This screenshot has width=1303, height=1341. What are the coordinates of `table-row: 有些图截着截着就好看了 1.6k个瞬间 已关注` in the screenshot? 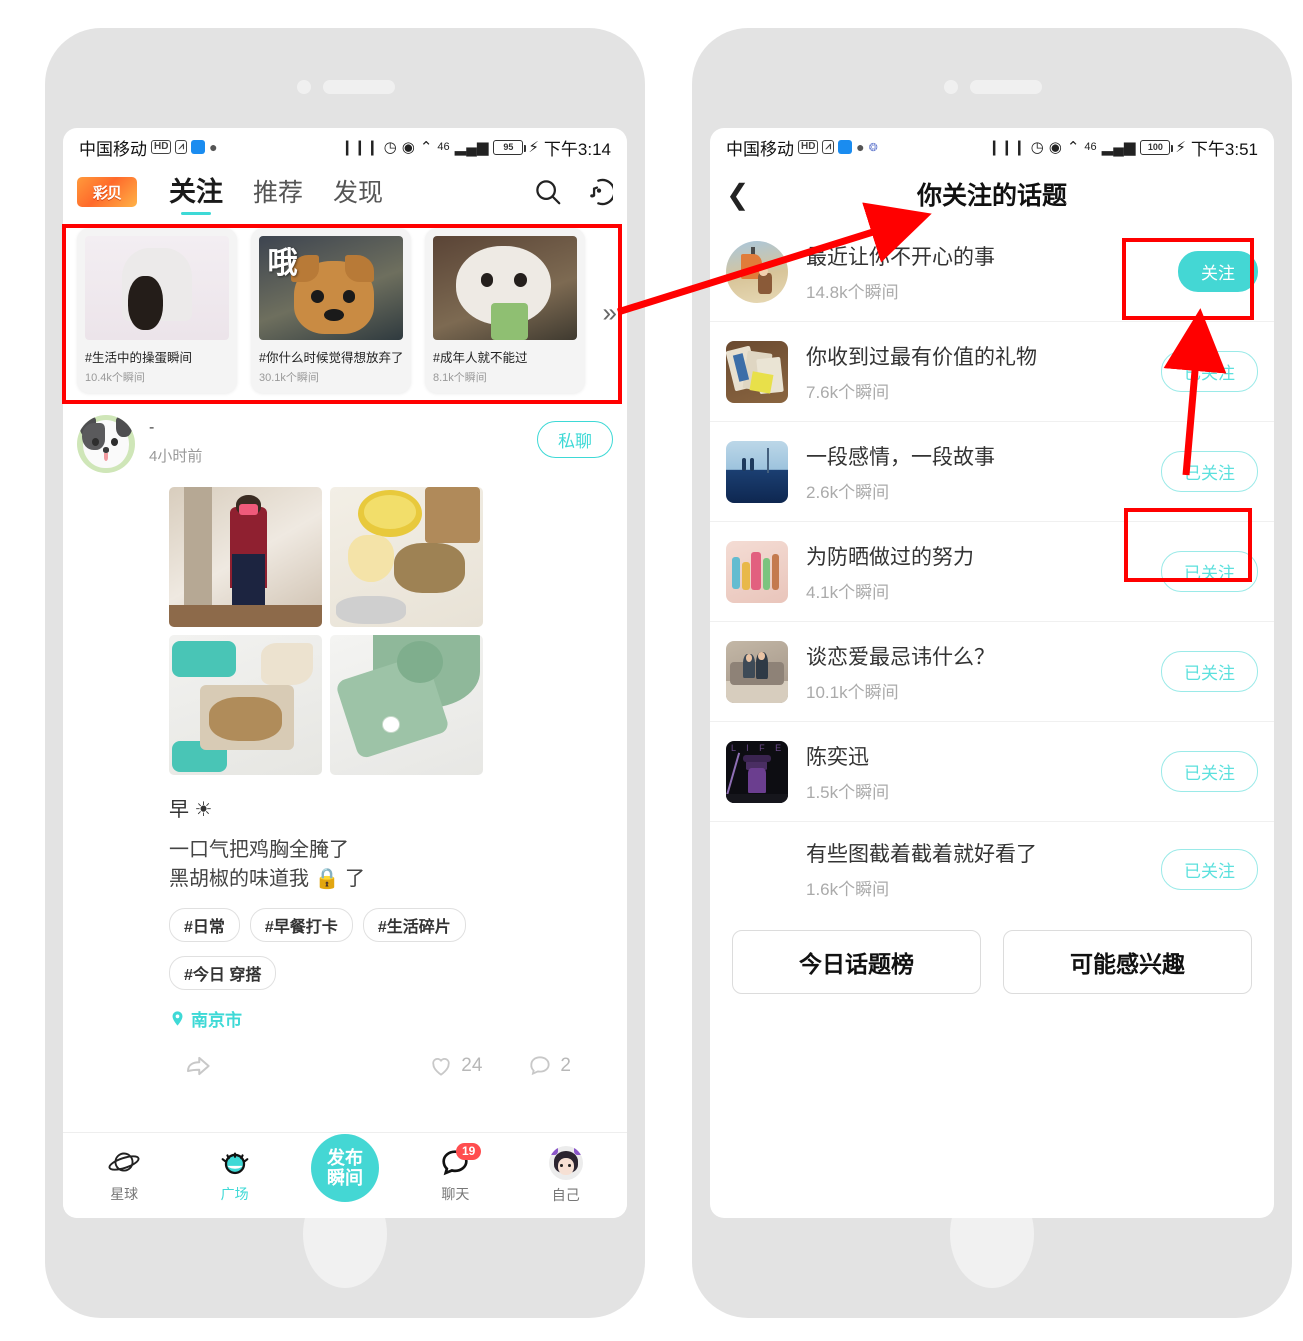 It's located at (992, 869).